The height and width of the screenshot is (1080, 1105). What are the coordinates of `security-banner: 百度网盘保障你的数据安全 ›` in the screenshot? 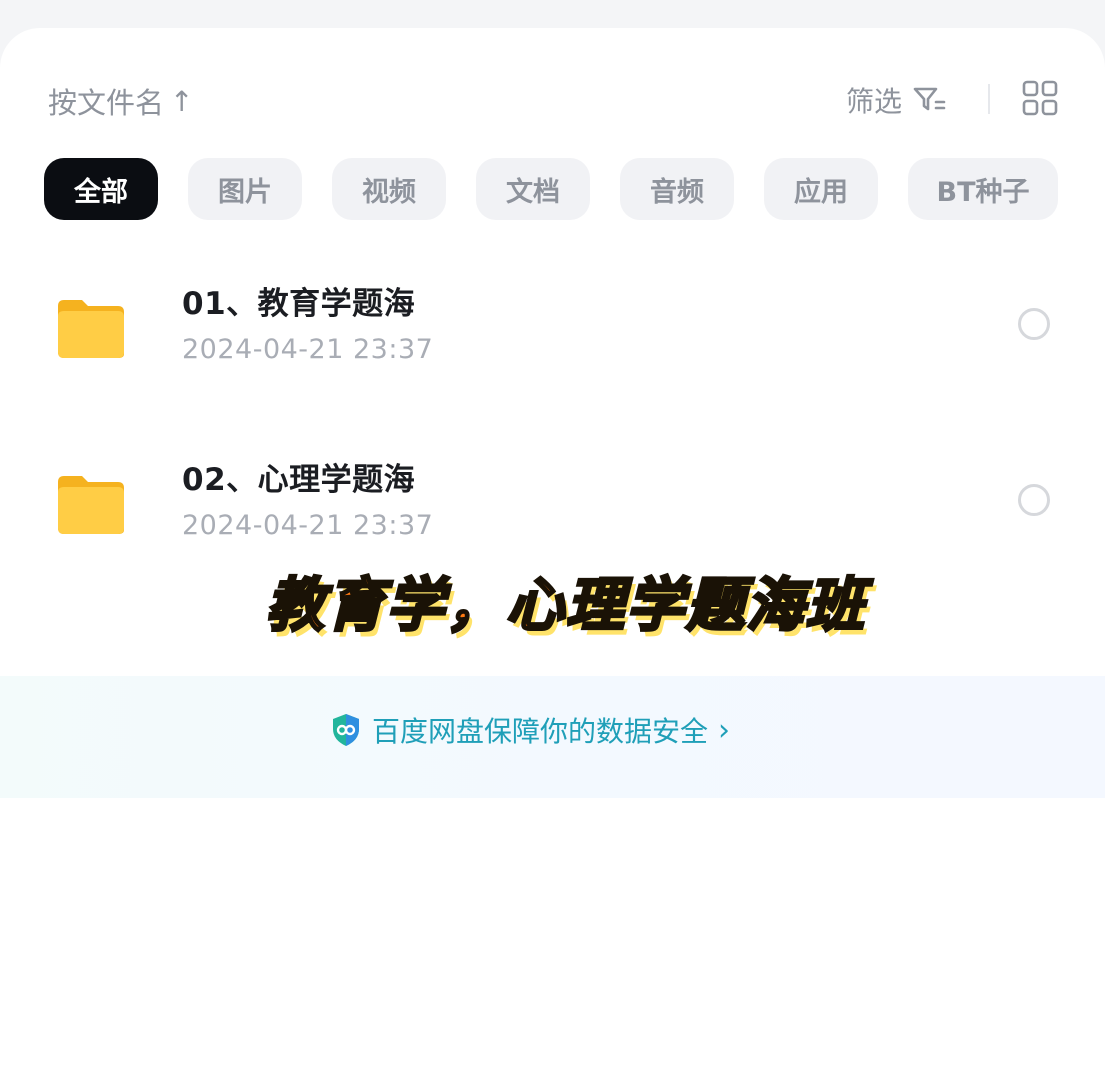 It's located at (552, 737).